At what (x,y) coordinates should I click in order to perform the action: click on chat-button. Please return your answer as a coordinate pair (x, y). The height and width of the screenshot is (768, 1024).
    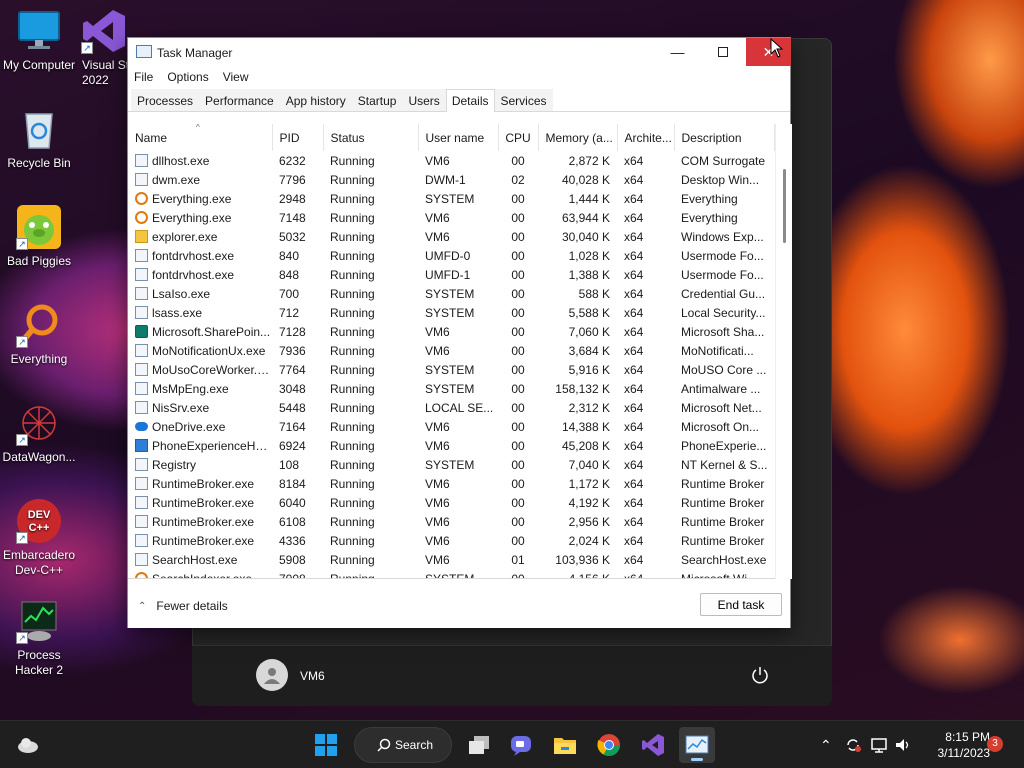
    Looking at the image, I should click on (521, 745).